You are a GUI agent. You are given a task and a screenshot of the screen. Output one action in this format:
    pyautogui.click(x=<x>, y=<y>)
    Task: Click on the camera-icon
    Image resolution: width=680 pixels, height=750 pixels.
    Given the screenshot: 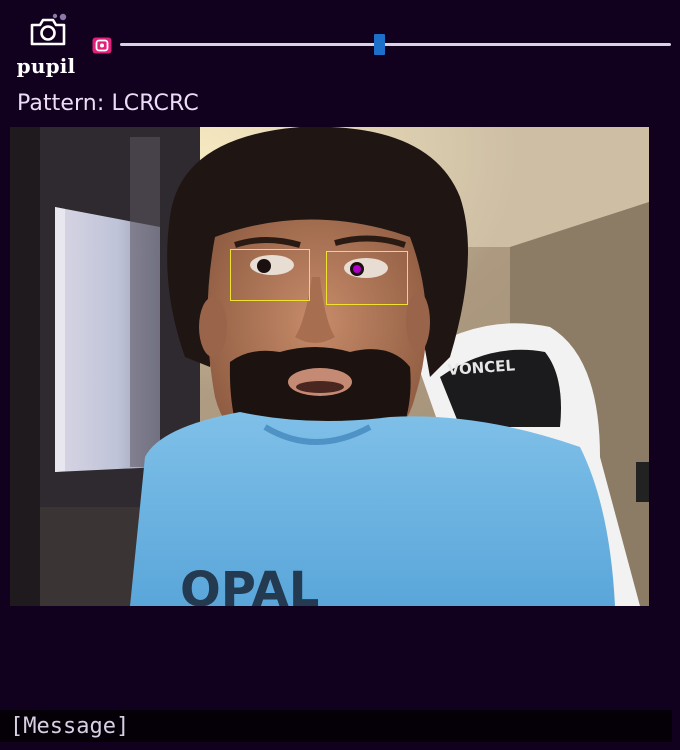 What is the action you would take?
    pyautogui.click(x=48, y=29)
    